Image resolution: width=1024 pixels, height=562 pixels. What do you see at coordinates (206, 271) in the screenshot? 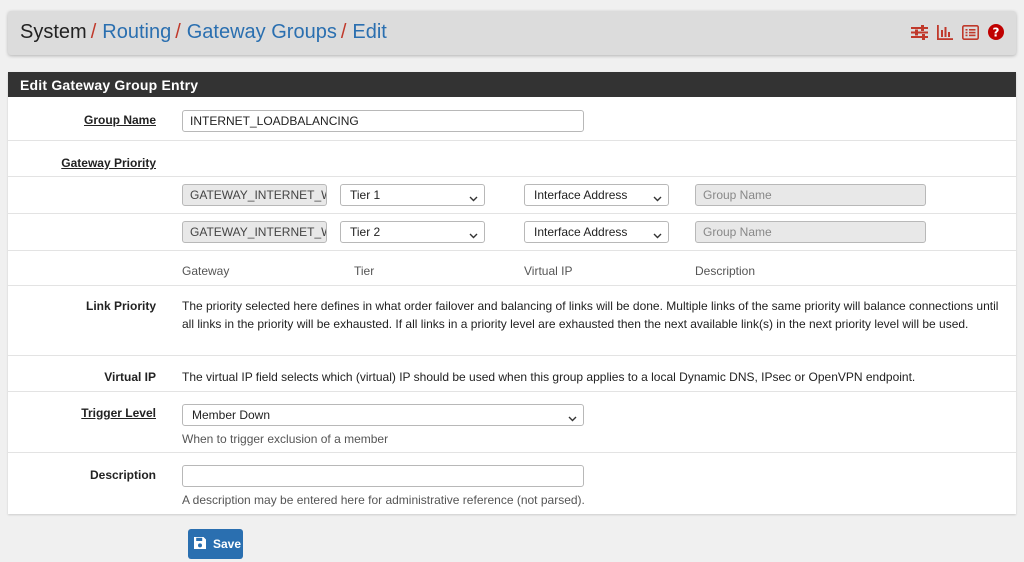
I see `column-heading-gateway: Gateway` at bounding box center [206, 271].